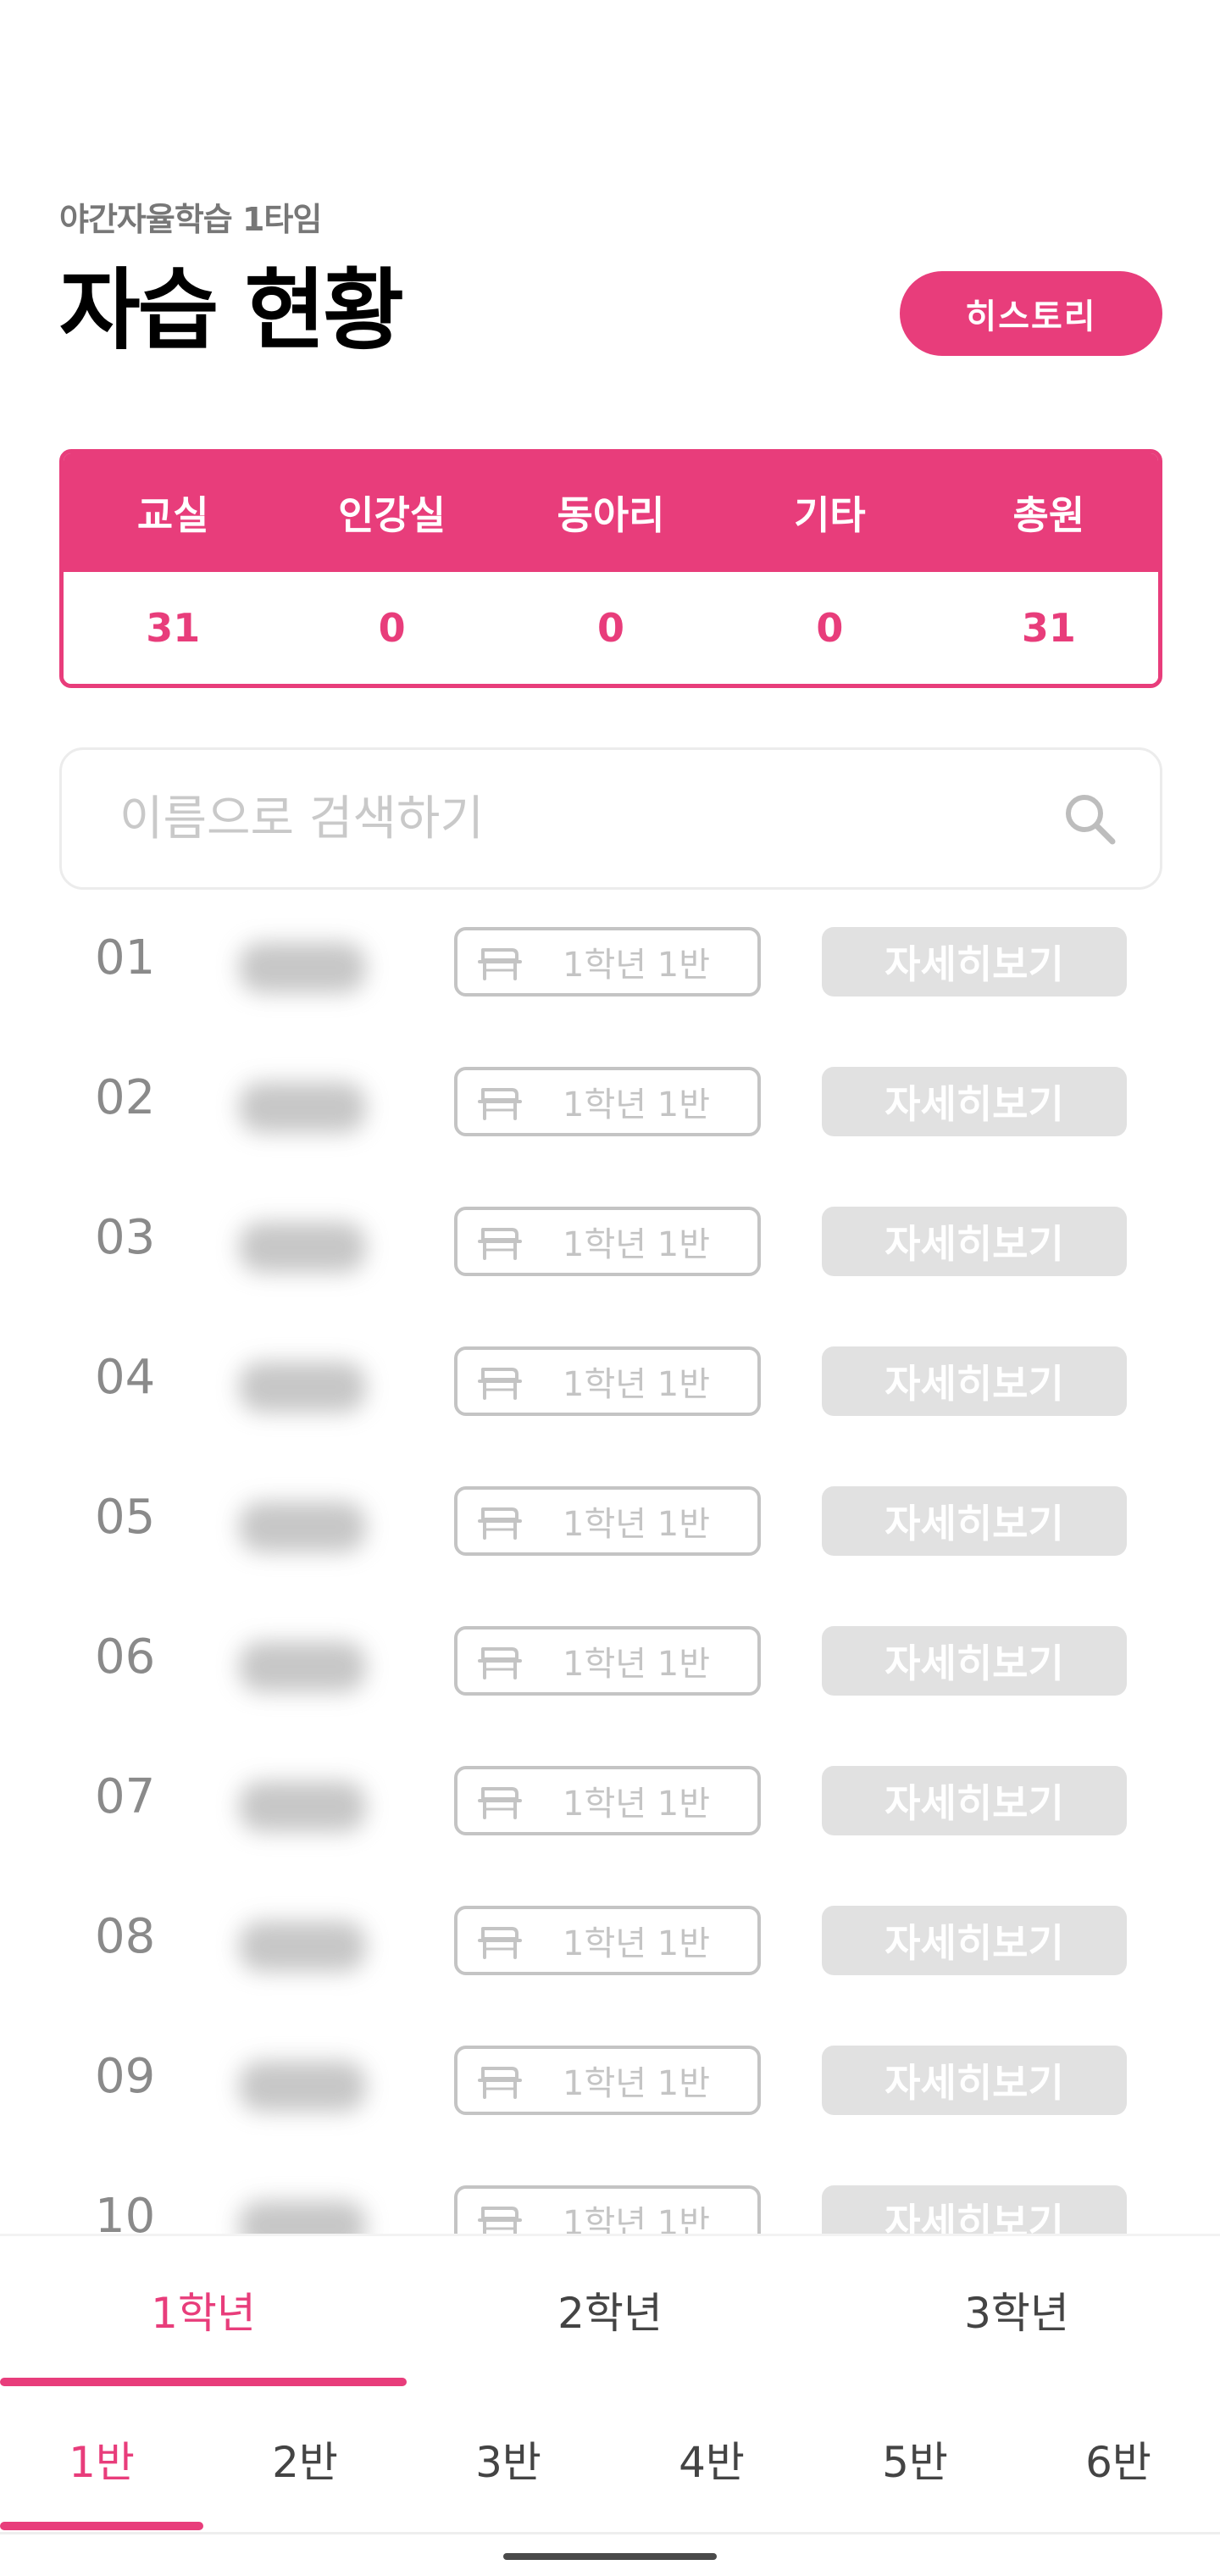  Describe the element at coordinates (1118, 2459) in the screenshot. I see `tab-class-6: 6반` at that location.